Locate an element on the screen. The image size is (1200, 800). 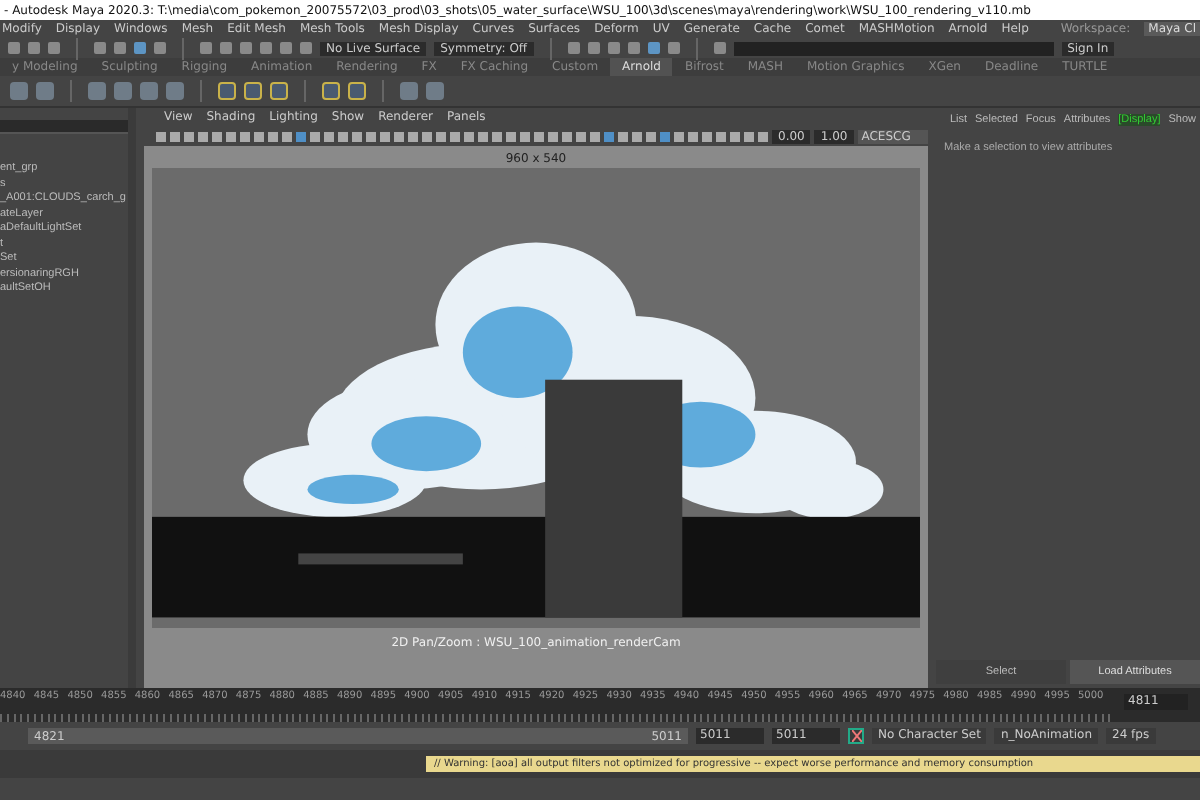
outliner-filter-field is located at coordinates (64, 127).